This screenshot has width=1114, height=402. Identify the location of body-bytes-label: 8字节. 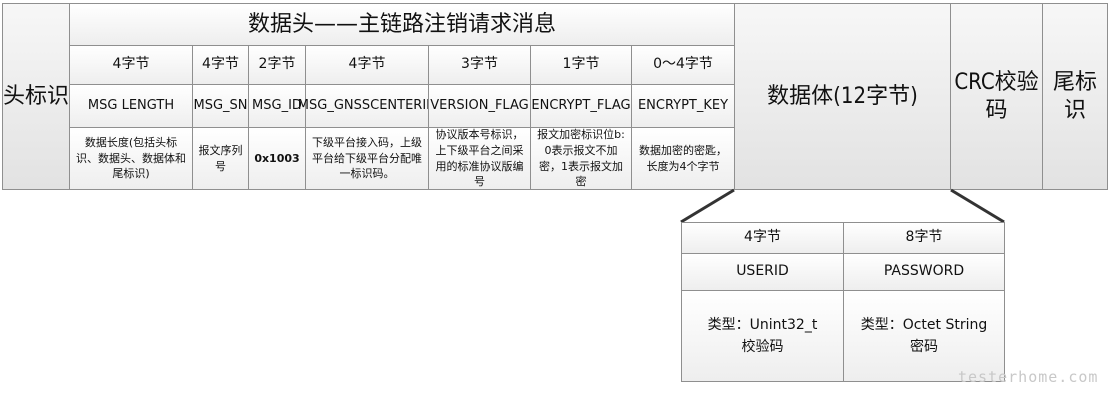
(924, 237).